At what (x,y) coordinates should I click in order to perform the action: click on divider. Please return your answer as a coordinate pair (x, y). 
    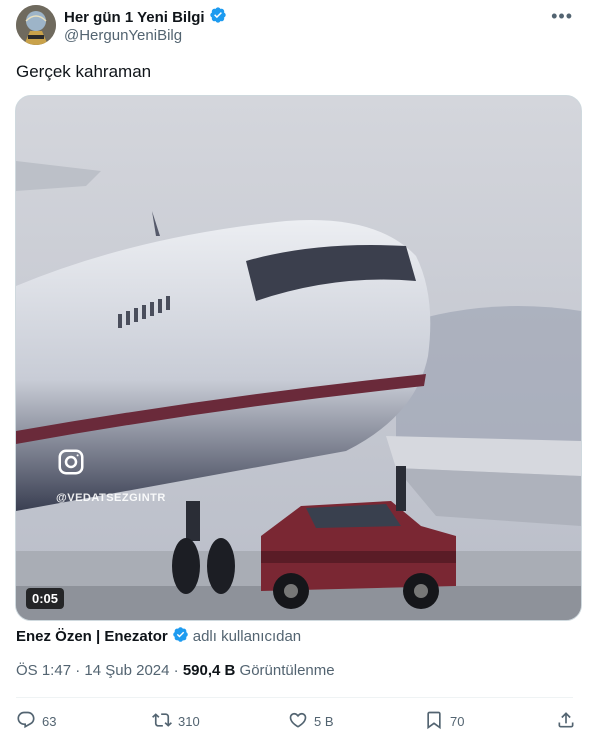
    Looking at the image, I should click on (294, 697).